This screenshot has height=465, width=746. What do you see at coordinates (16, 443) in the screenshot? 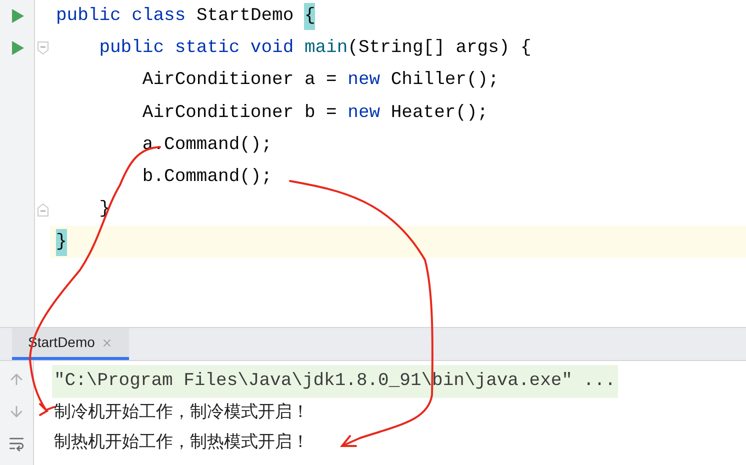
I see `soft-wrap-icon` at bounding box center [16, 443].